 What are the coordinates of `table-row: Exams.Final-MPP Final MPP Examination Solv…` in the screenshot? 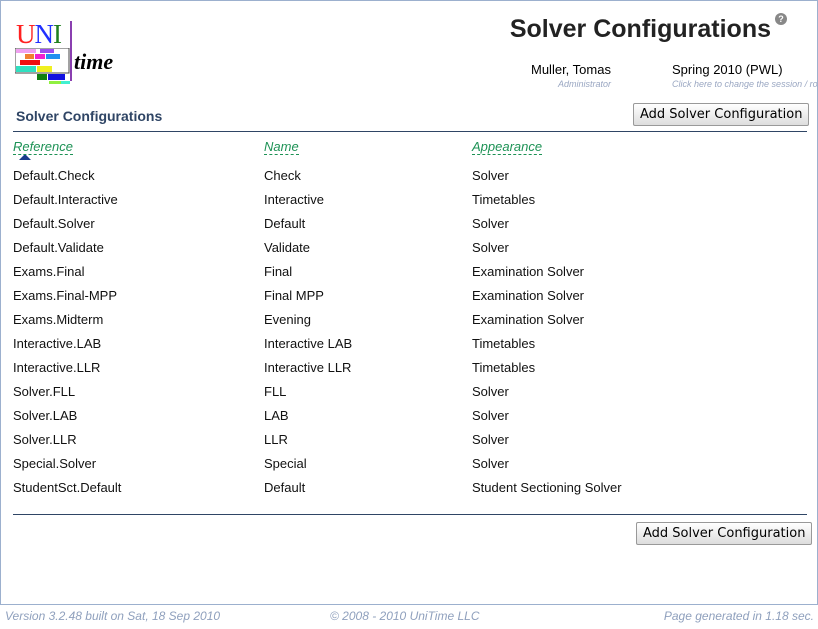 It's located at (317, 295).